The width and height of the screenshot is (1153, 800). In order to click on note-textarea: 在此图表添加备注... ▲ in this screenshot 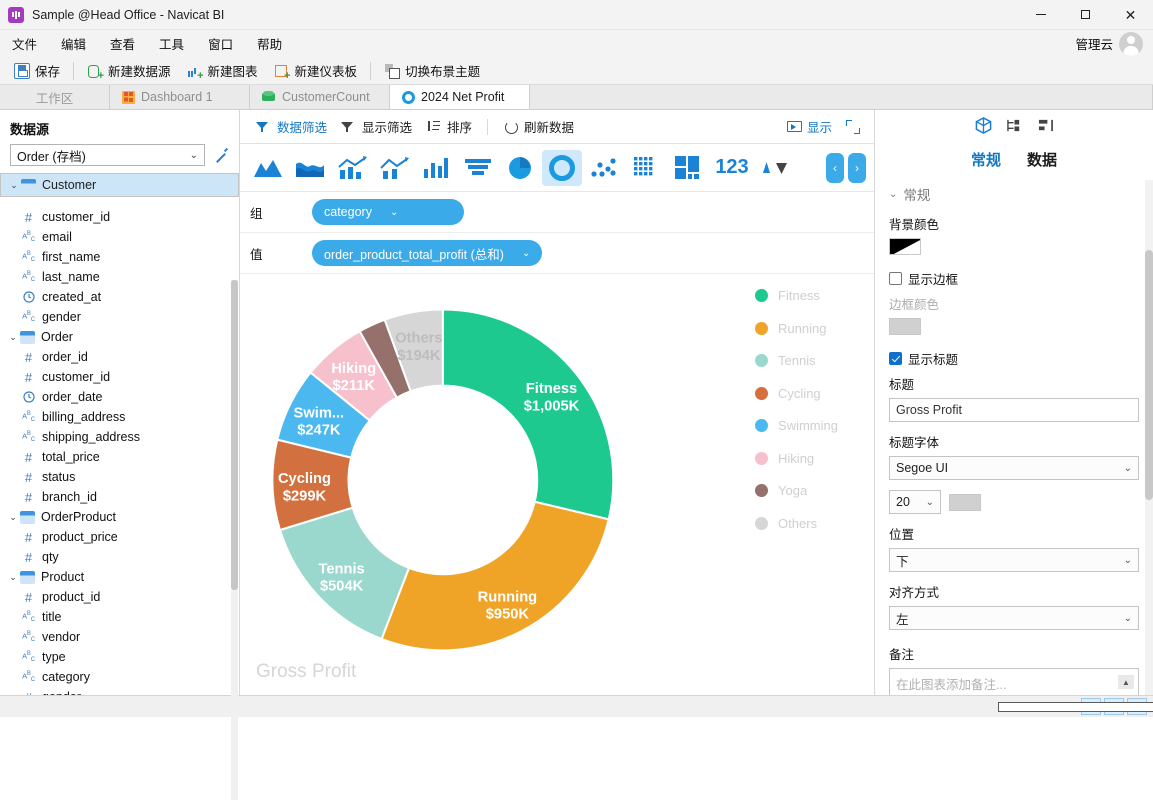, I will do `click(1014, 681)`.